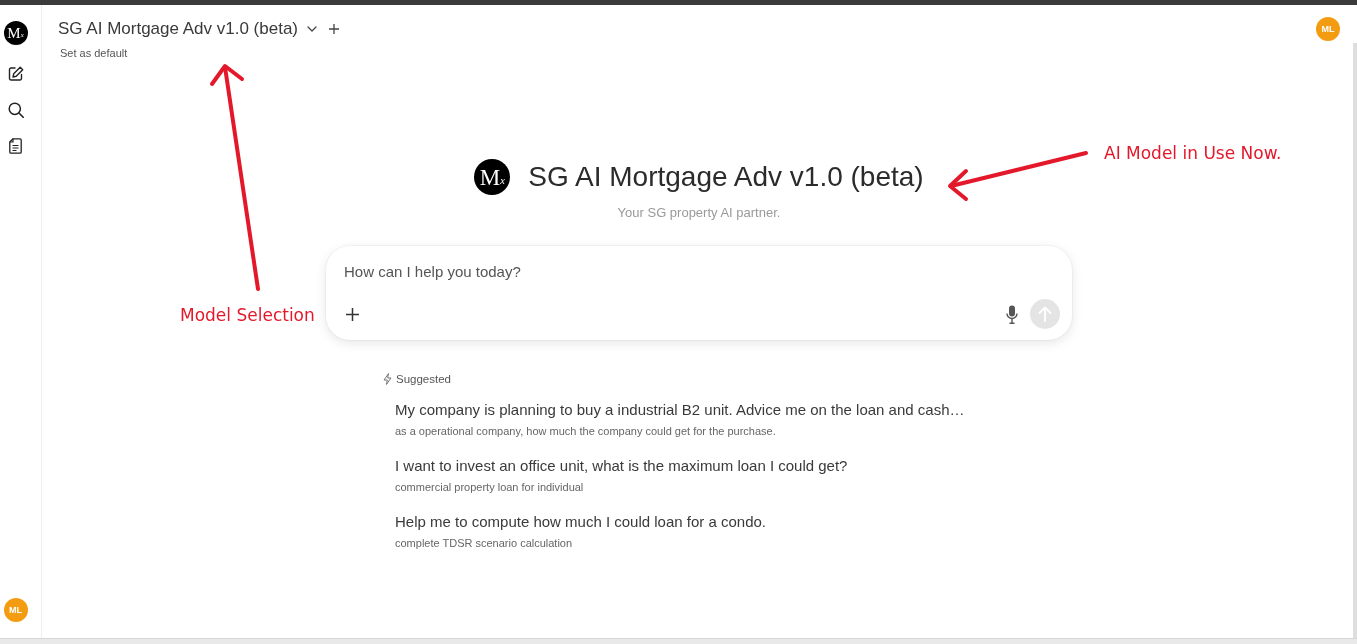  Describe the element at coordinates (15, 110) in the screenshot. I see `search-icon` at that location.